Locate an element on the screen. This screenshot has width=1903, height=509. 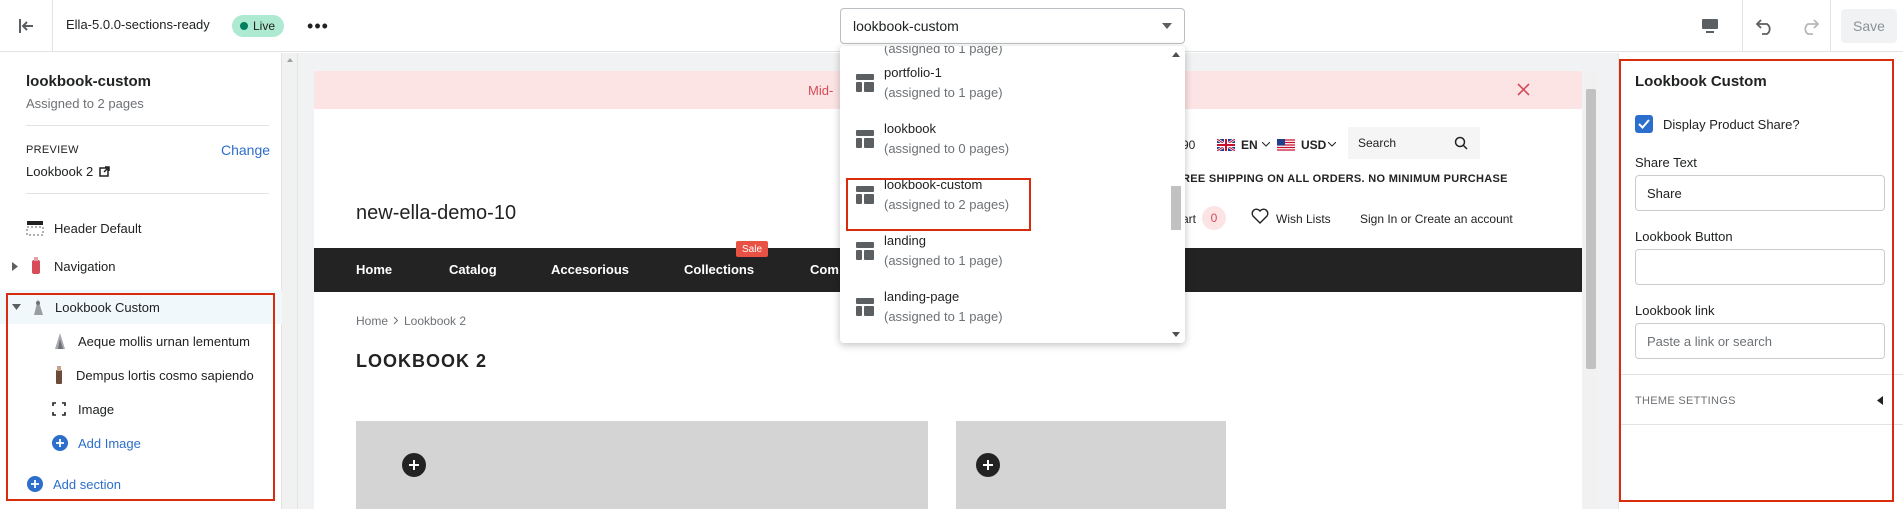
sidebar-scrollbar is located at coordinates (290, 281).